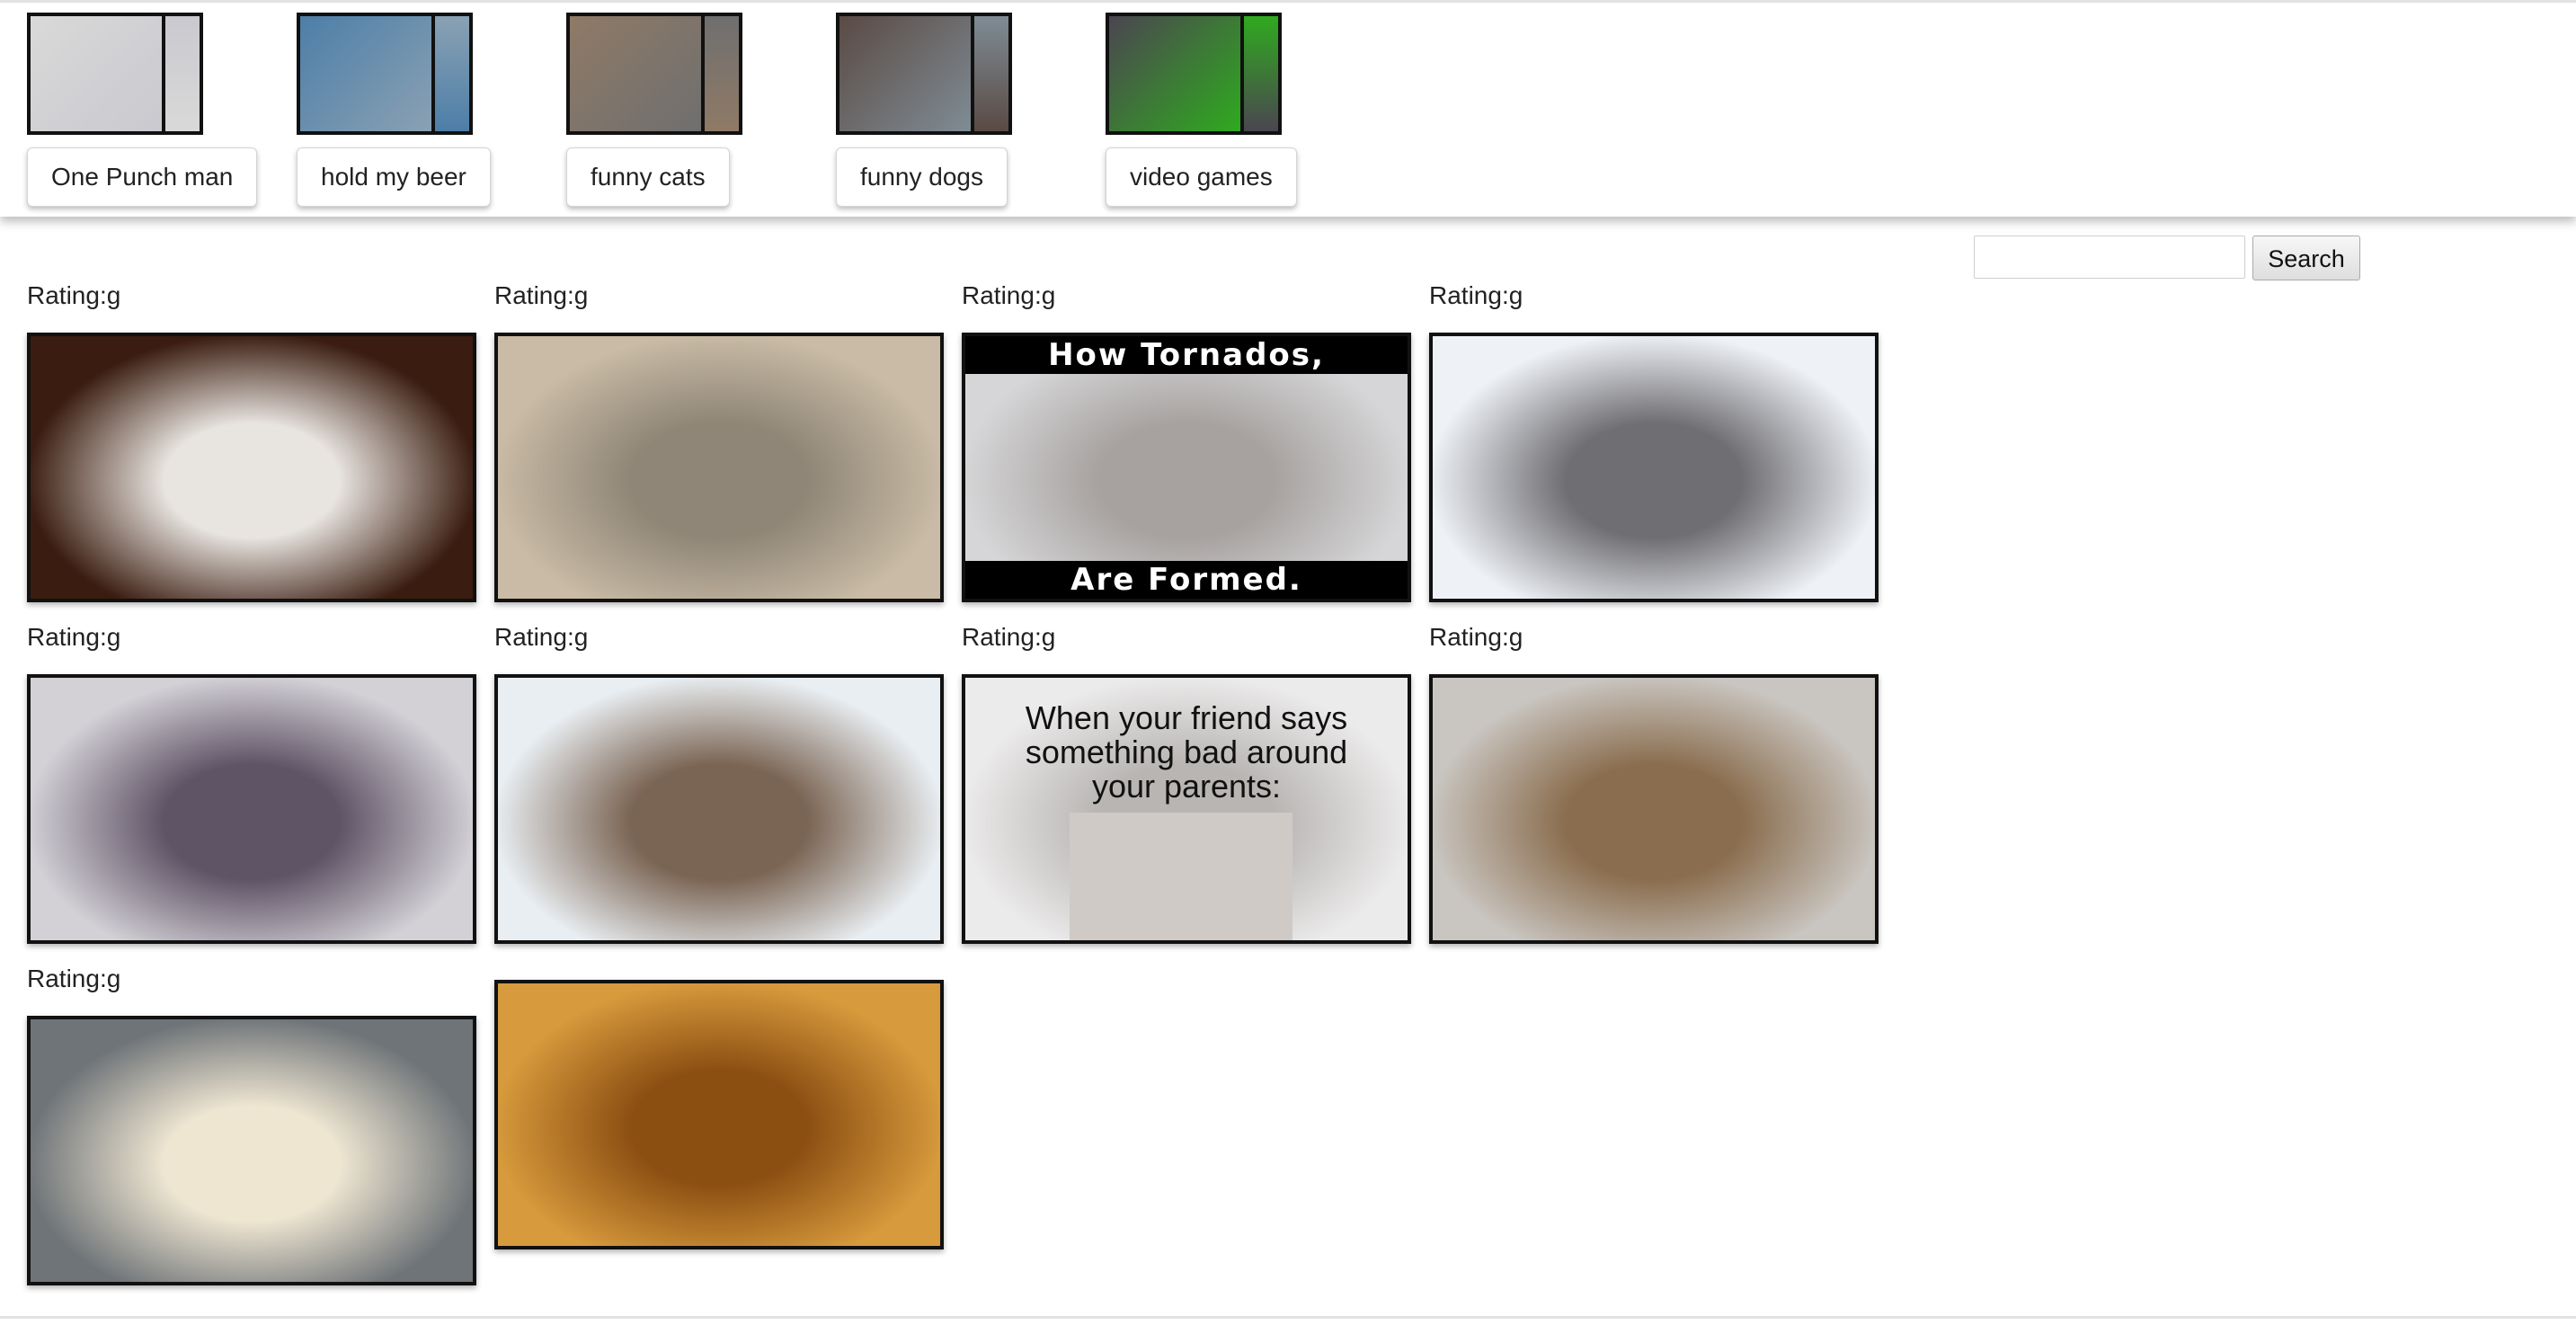  Describe the element at coordinates (648, 177) in the screenshot. I see `topic-button-funny-cats: funny cats` at that location.